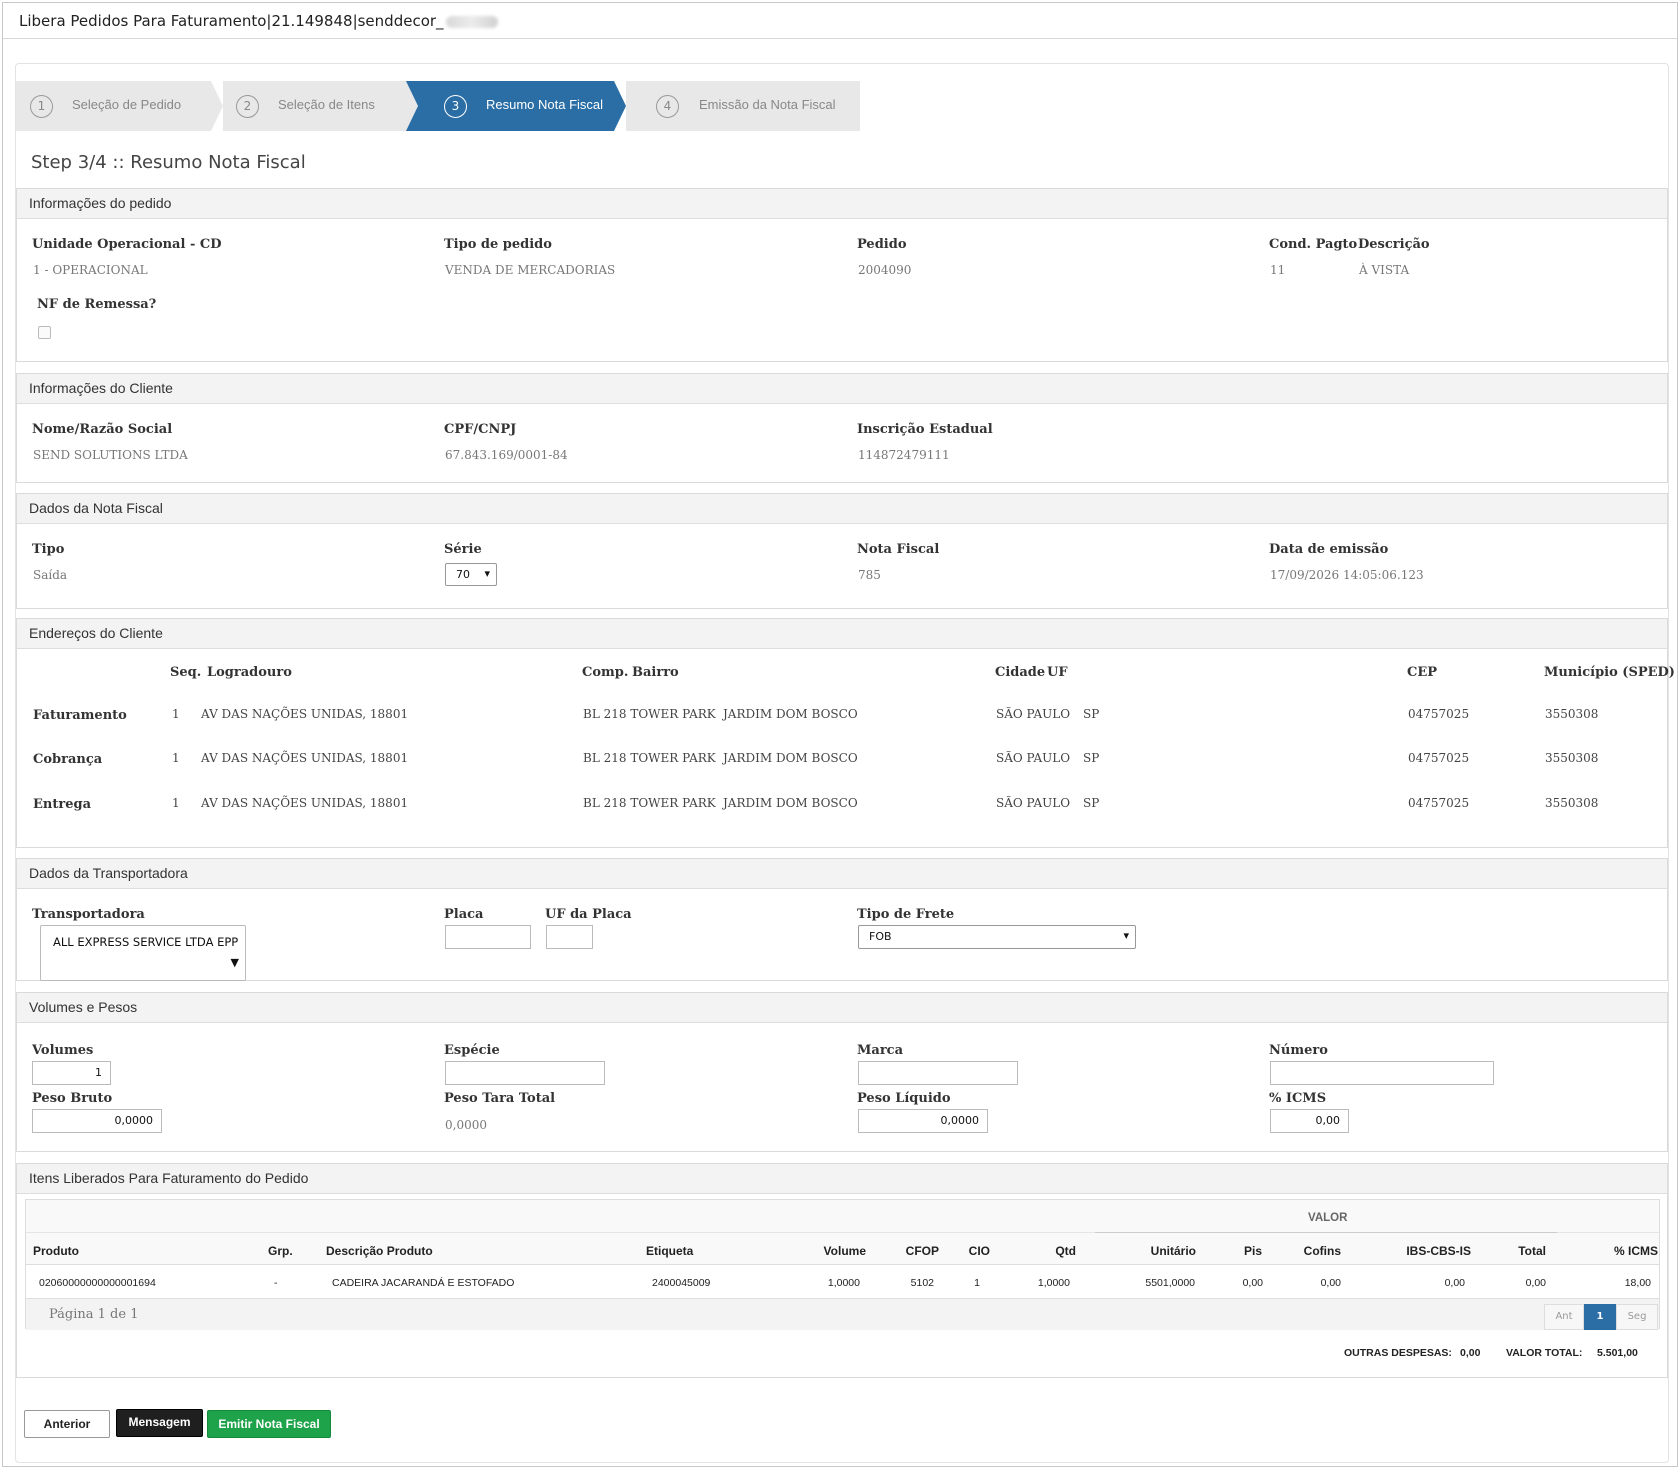 Image resolution: width=1680 pixels, height=1469 pixels. Describe the element at coordinates (922, 1283) in the screenshot. I see `cell-cfop: 5102` at that location.